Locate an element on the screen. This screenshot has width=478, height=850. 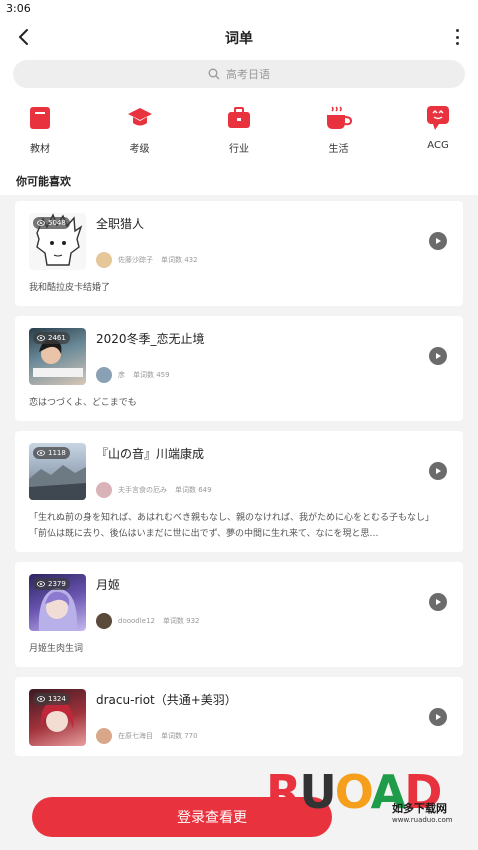
view-count-badge: 1324 is located at coordinates (51, 699).